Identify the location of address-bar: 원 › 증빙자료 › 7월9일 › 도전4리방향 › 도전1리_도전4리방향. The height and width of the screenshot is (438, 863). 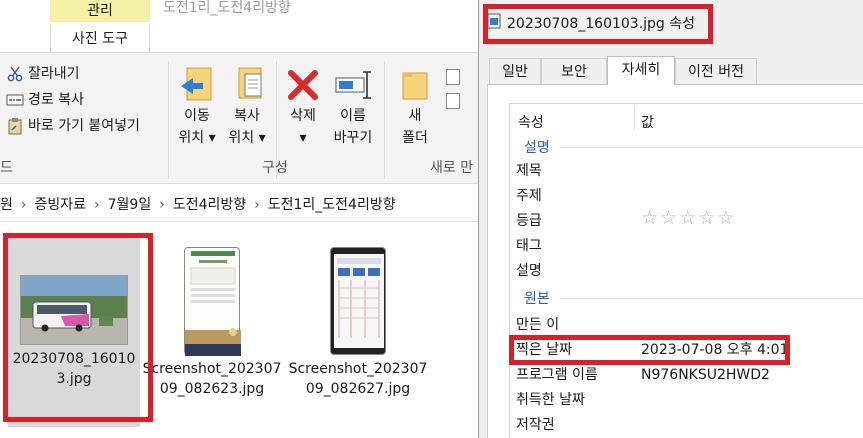
(240, 205).